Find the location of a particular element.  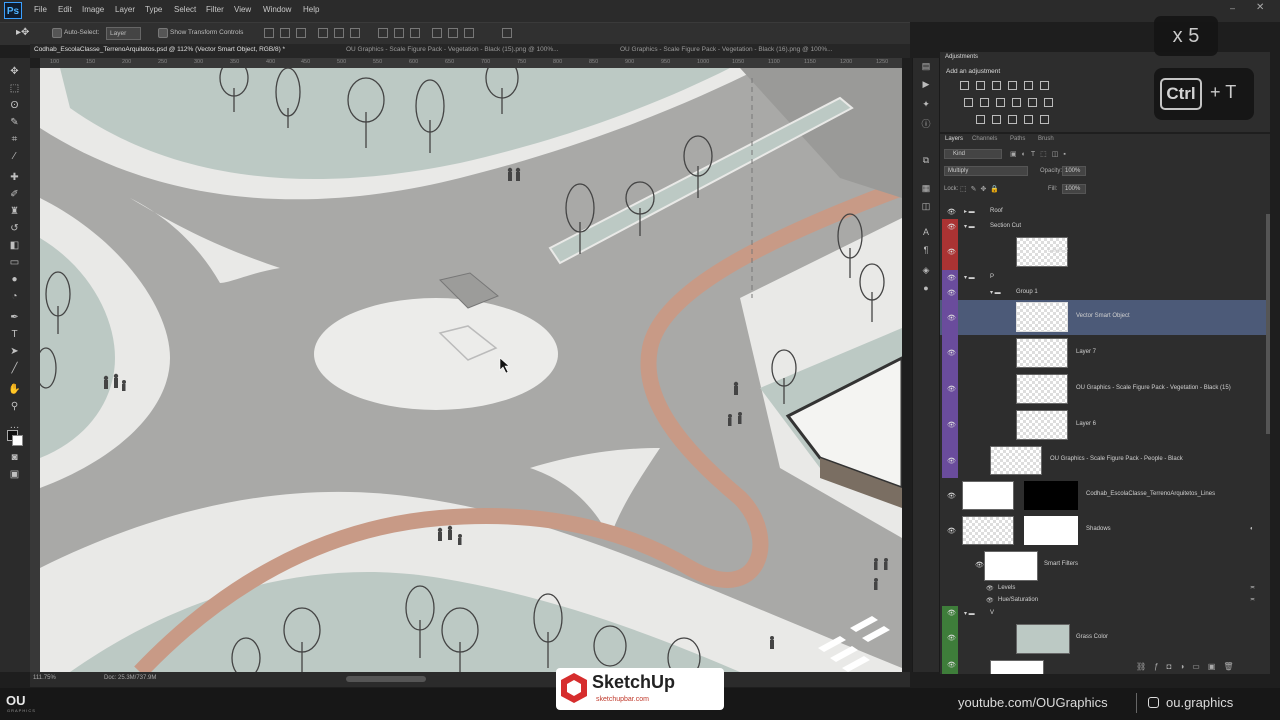

tab-paths: Paths is located at coordinates (1017, 139).